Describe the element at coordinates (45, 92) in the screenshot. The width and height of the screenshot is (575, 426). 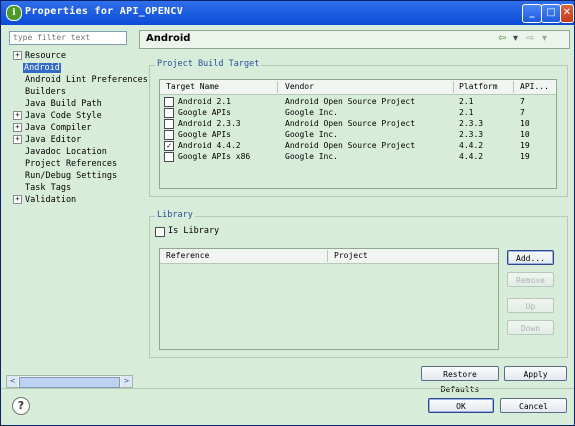
I see `tree-item-builders: Builders` at that location.